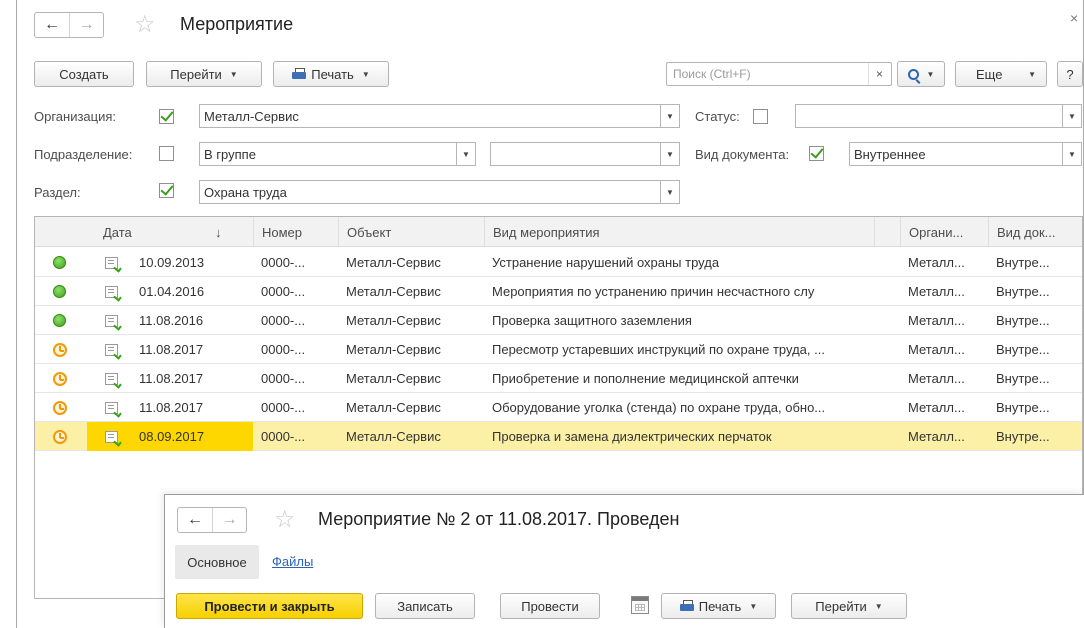  Describe the element at coordinates (592, 320) in the screenshot. I see `event-kind-cell: Проверка защитного заземления` at that location.